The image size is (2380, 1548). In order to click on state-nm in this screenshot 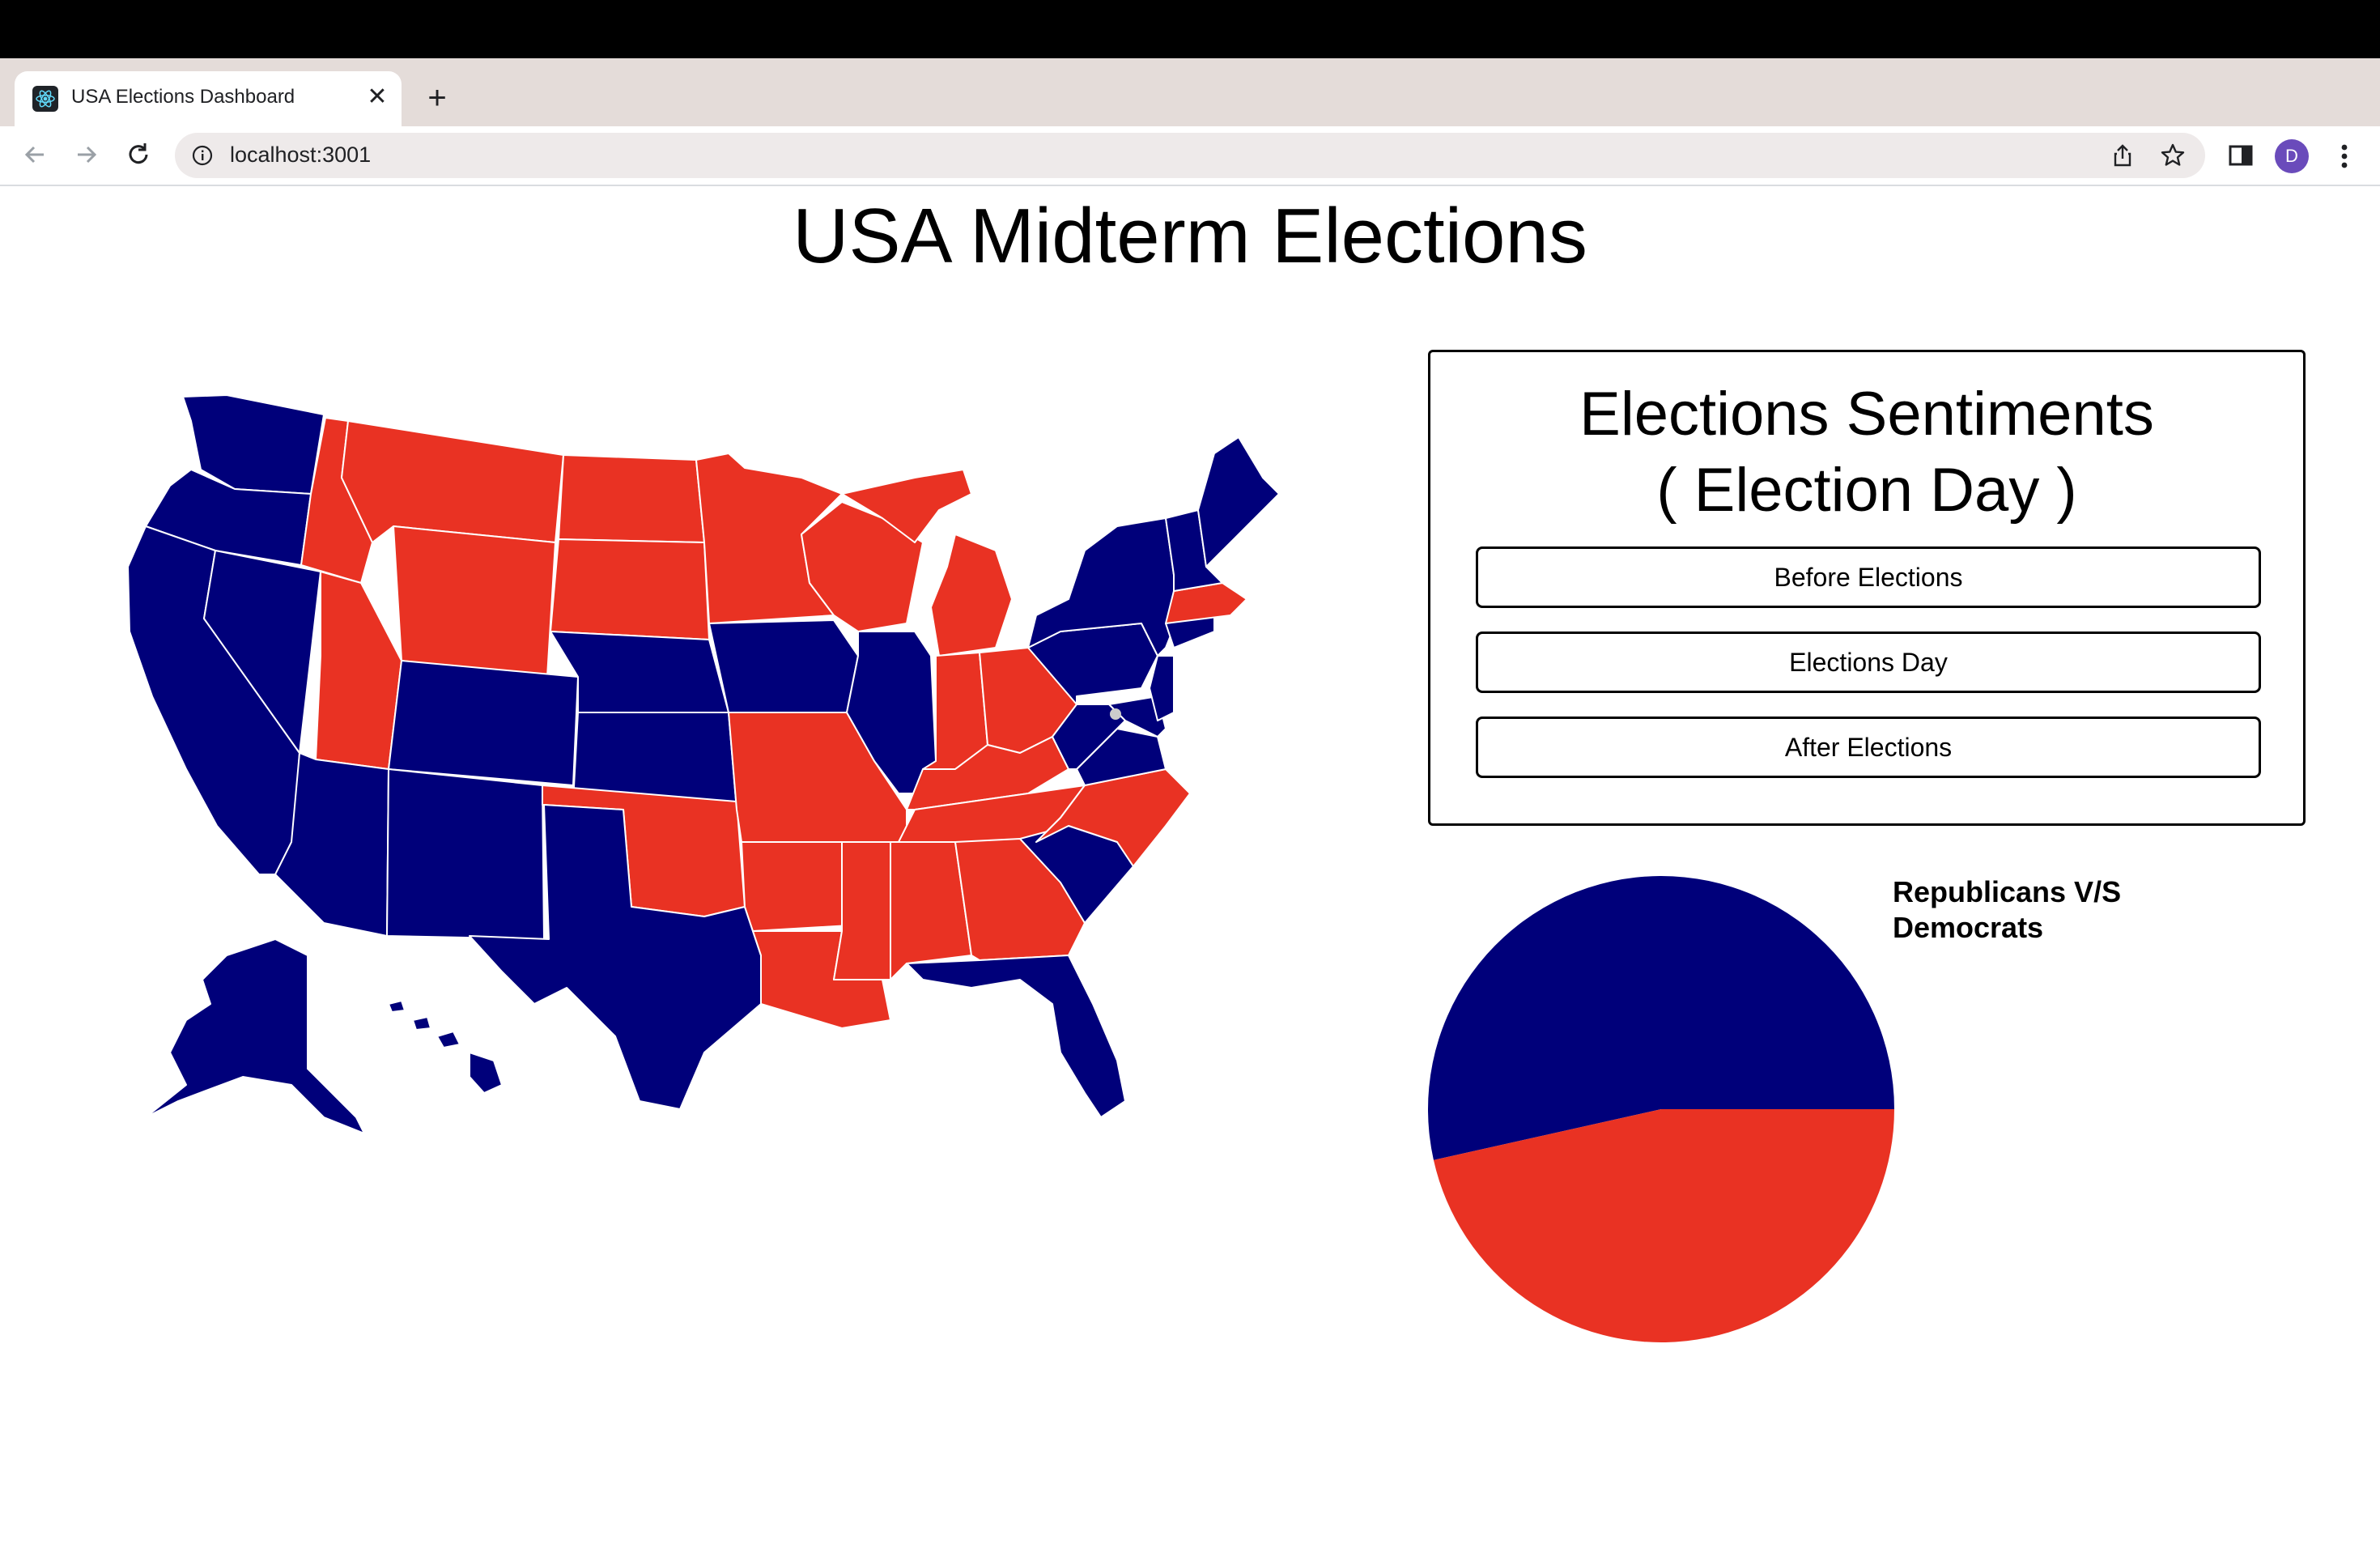, I will do `click(465, 854)`.